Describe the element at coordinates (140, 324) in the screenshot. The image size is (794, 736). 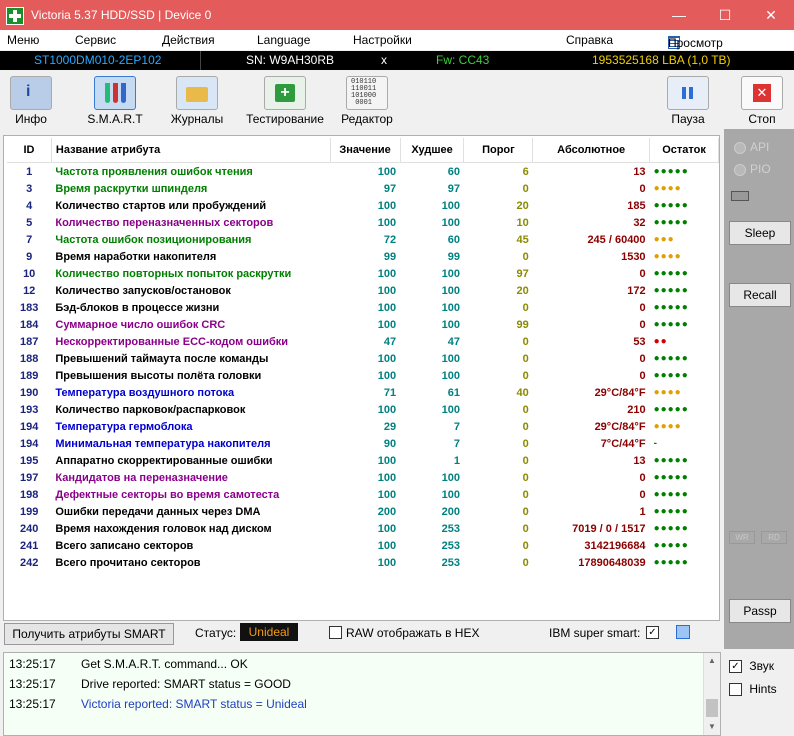
I see `attr-name: Суммарное число ошибок CRC` at that location.